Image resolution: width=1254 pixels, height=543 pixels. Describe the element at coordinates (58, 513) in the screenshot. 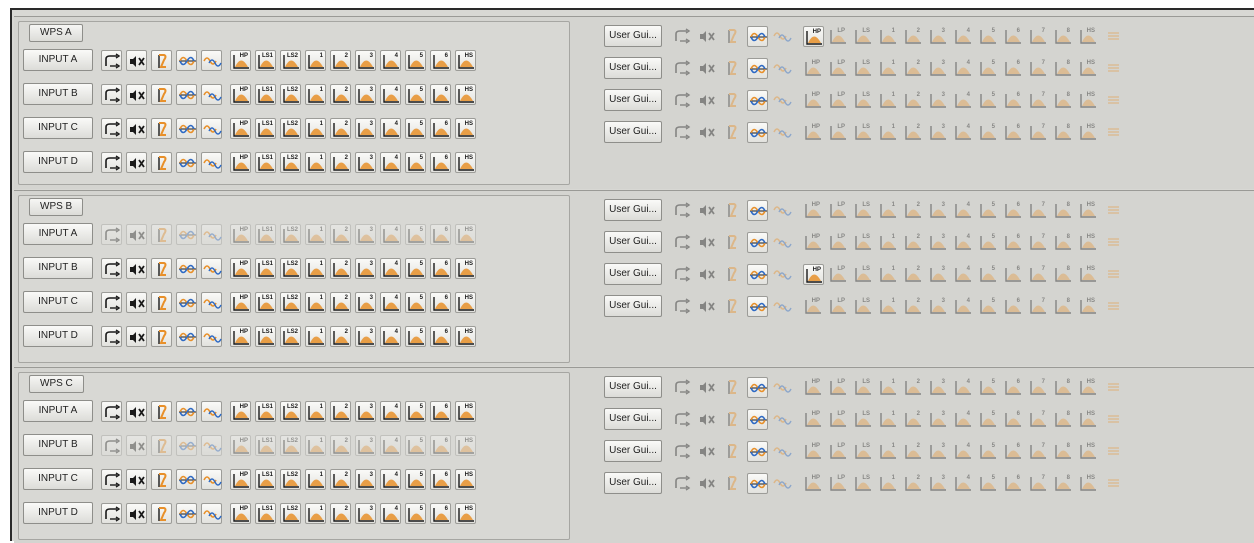

I see `input-button: INPUT D` at that location.